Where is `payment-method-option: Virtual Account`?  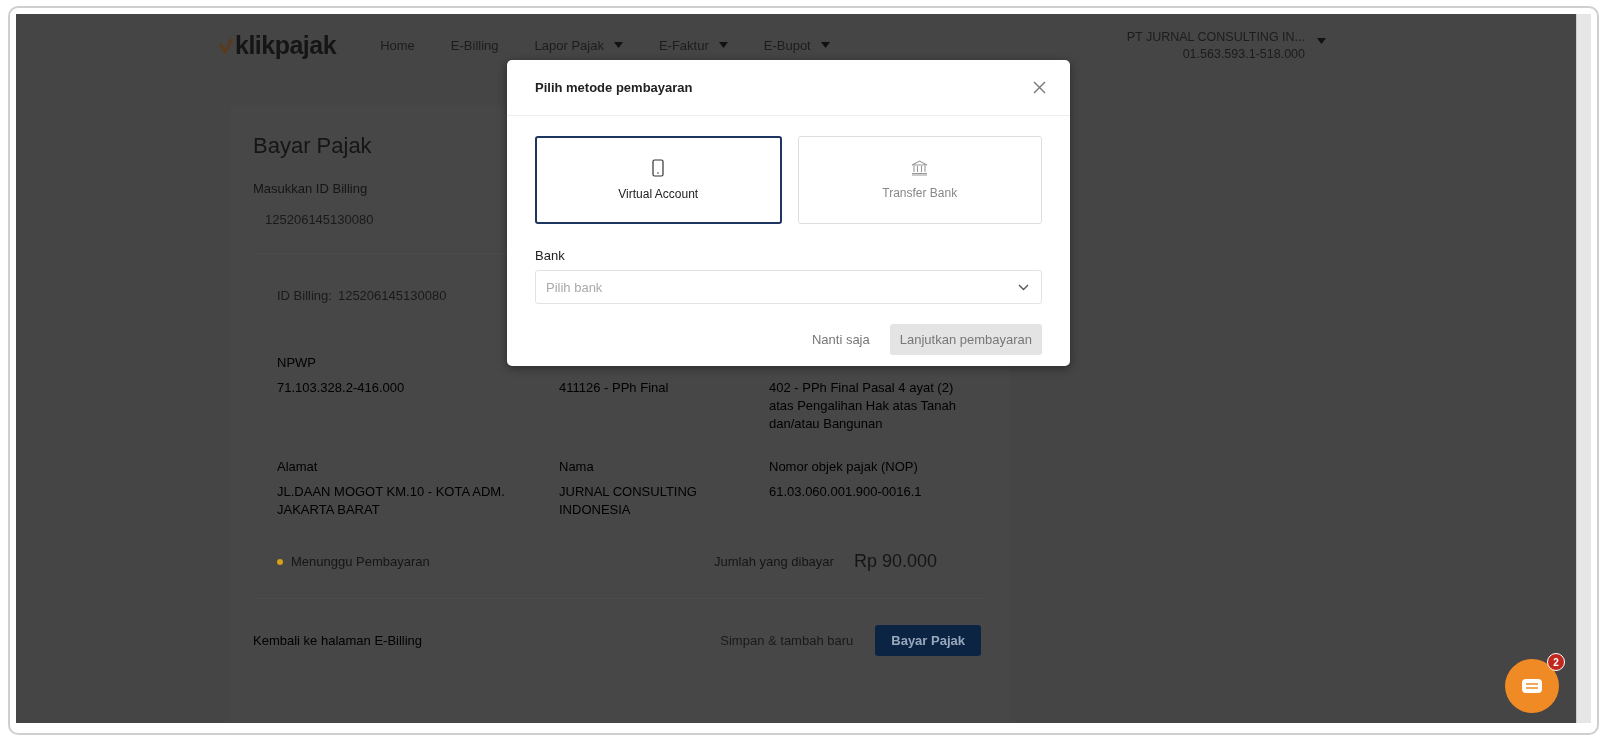
payment-method-option: Virtual Account is located at coordinates (658, 180).